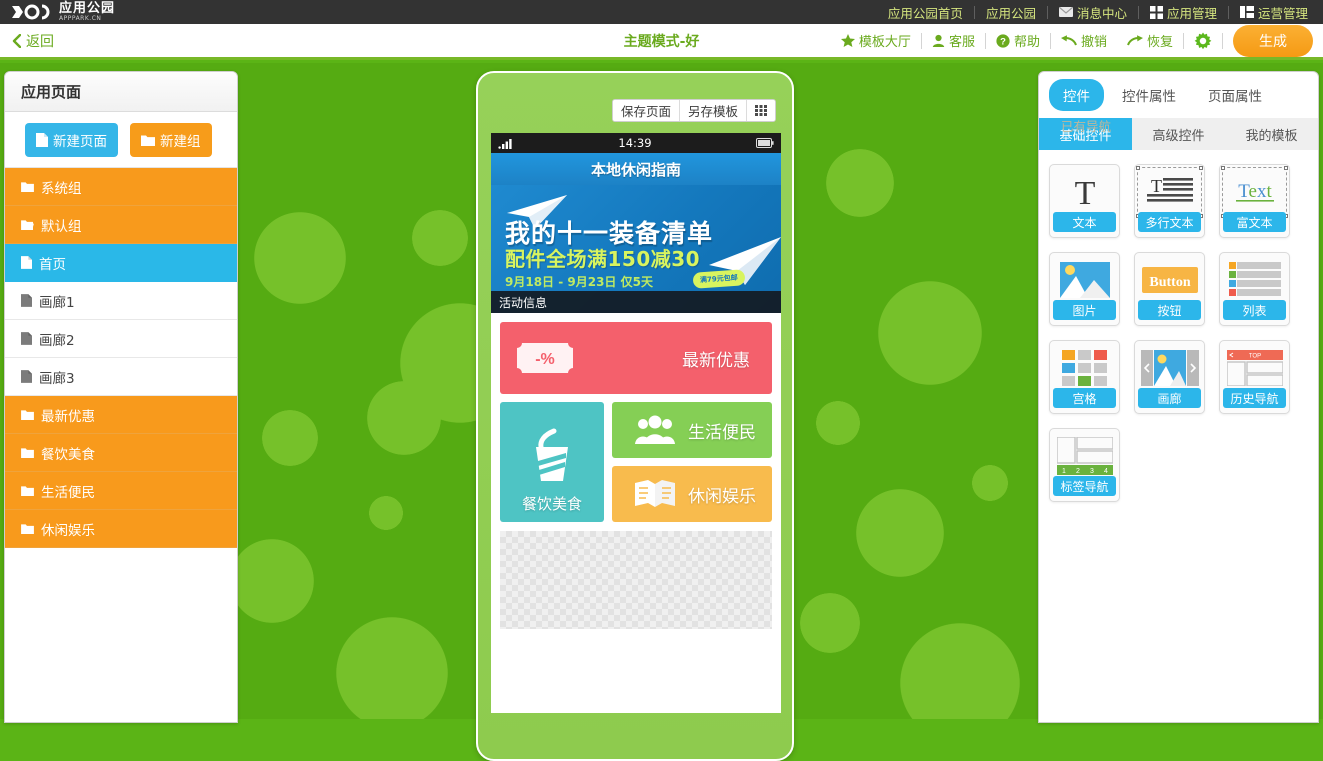  I want to click on sidebar-item-5: 画廊3, so click(121, 377).